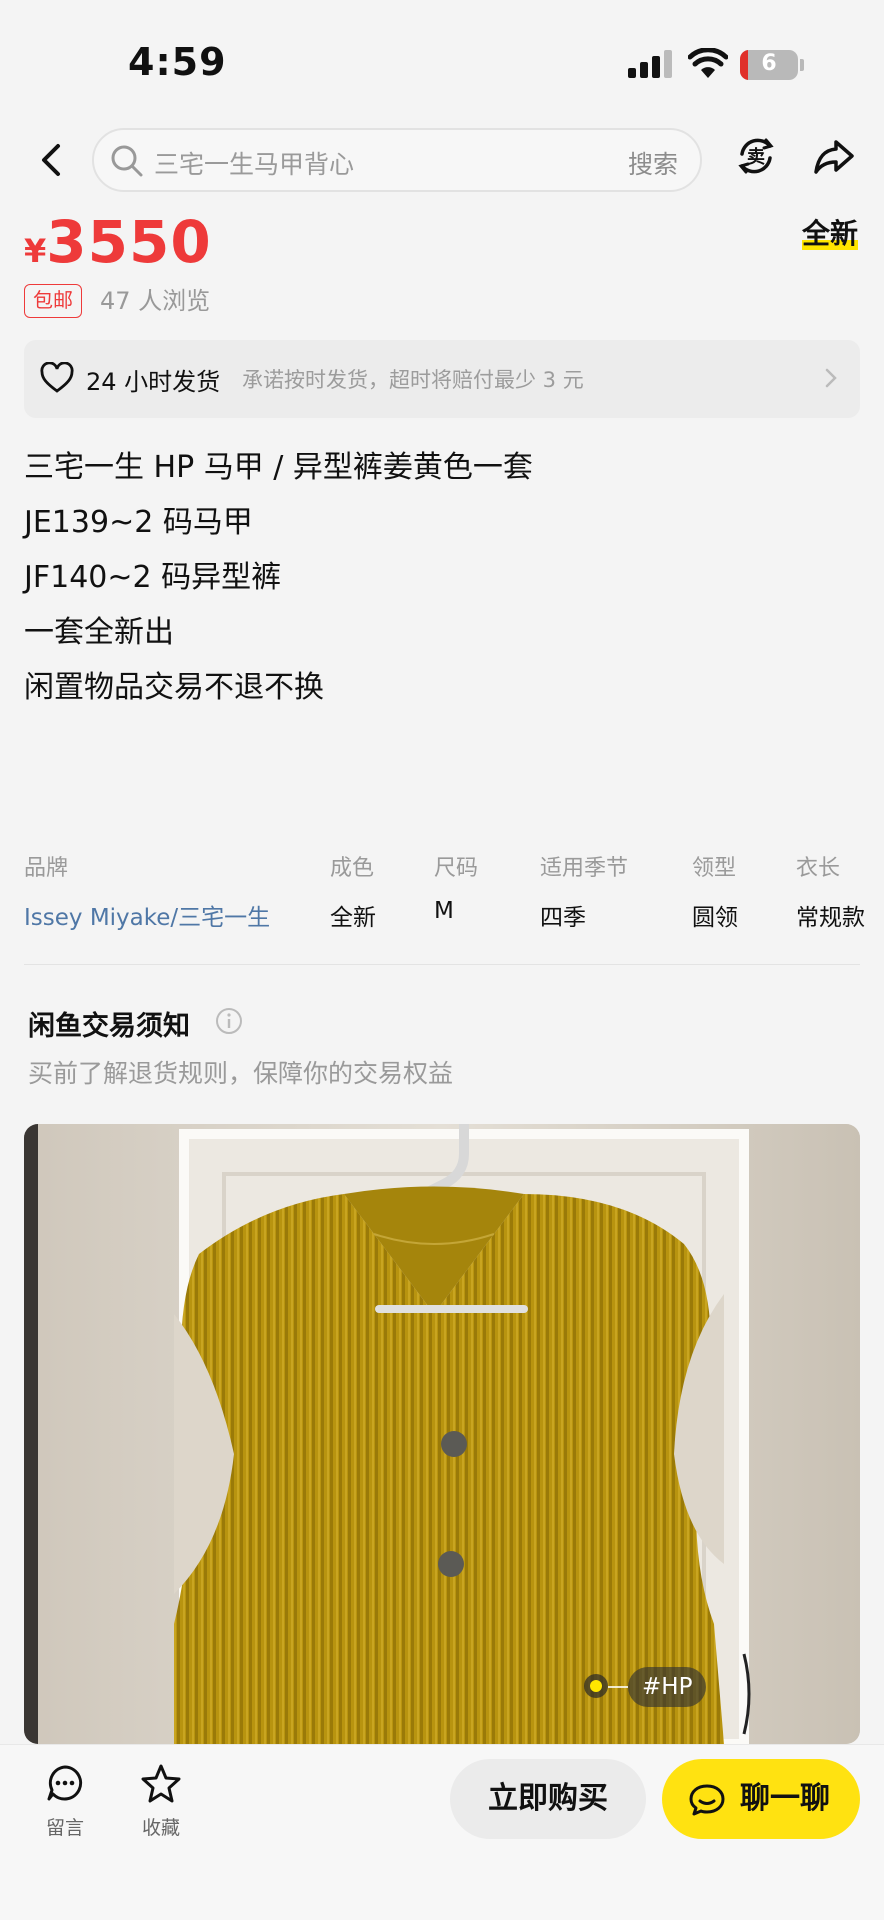 The height and width of the screenshot is (1920, 884). What do you see at coordinates (65, 1801) in the screenshot?
I see `comment-button: 留言` at bounding box center [65, 1801].